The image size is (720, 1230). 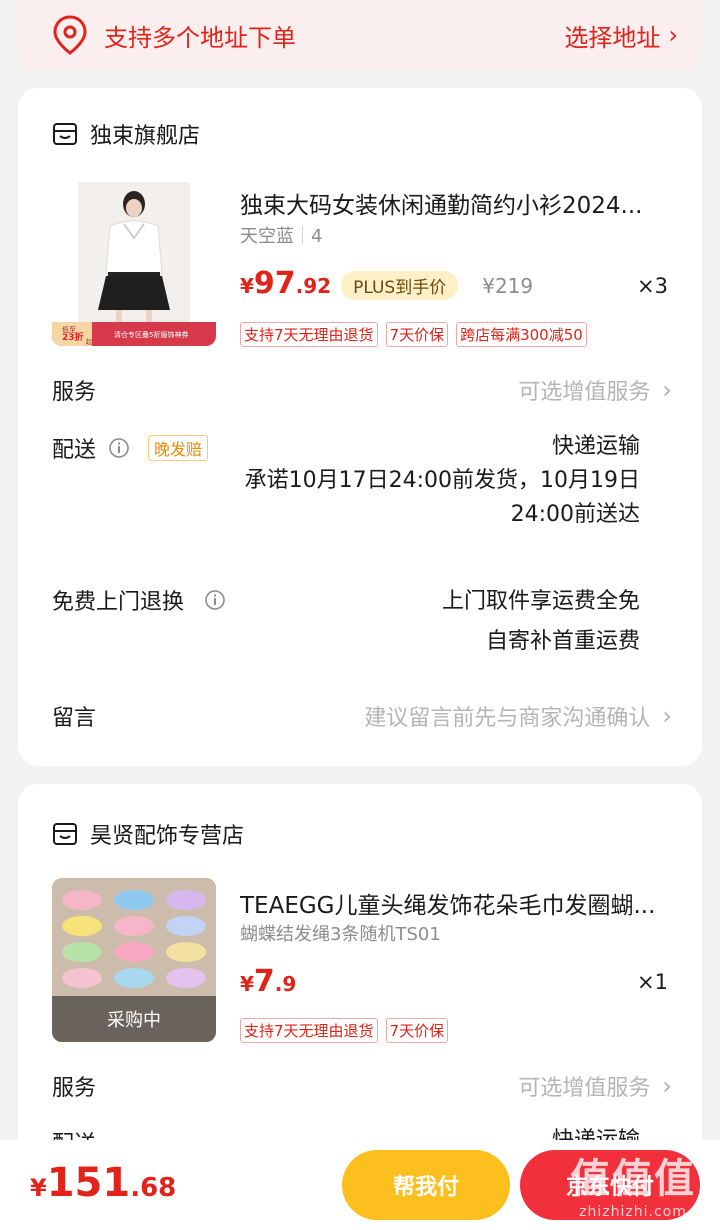 What do you see at coordinates (633, 1212) in the screenshot?
I see `watermark-url: zhizhizhi.com` at bounding box center [633, 1212].